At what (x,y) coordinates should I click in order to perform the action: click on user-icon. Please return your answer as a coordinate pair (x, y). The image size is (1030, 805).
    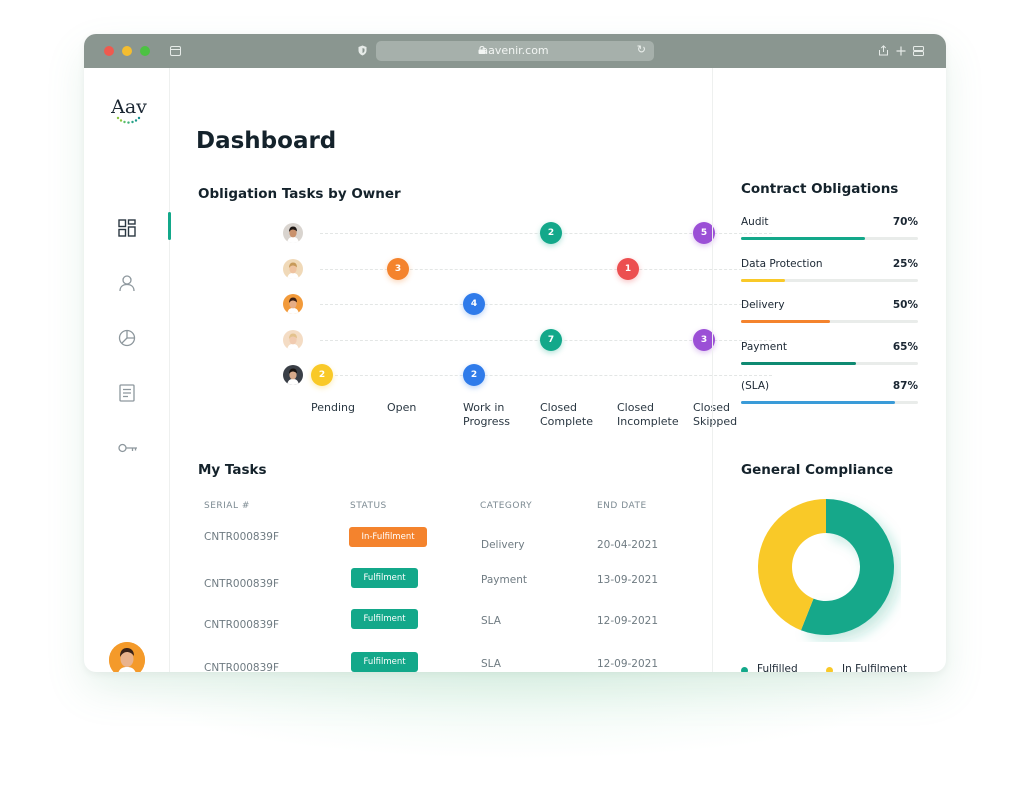
    Looking at the image, I should click on (127, 283).